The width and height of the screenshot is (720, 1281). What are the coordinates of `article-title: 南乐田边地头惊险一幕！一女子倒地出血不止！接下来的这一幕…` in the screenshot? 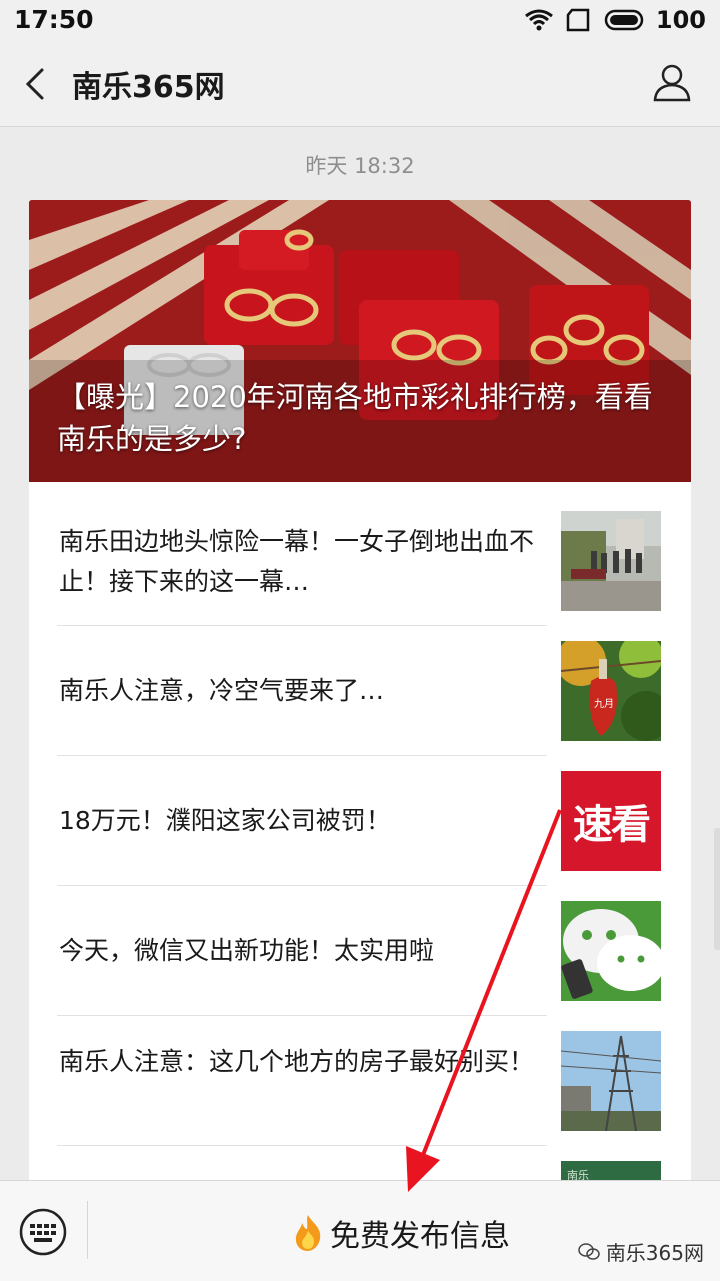 It's located at (297, 561).